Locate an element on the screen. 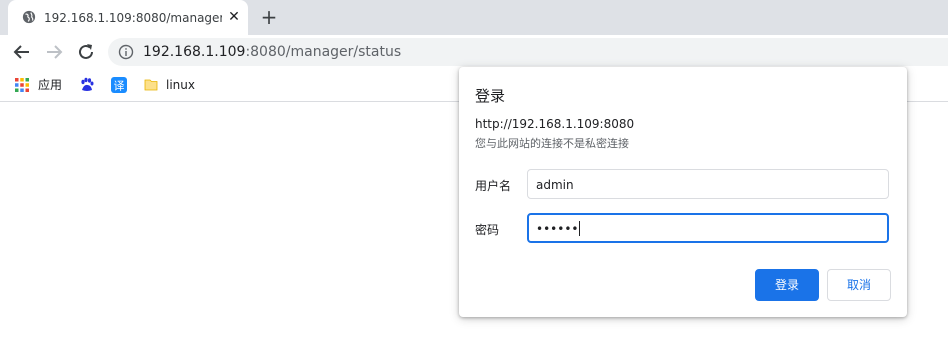 The width and height of the screenshot is (948, 345). svg-text: 译 is located at coordinates (119, 86).